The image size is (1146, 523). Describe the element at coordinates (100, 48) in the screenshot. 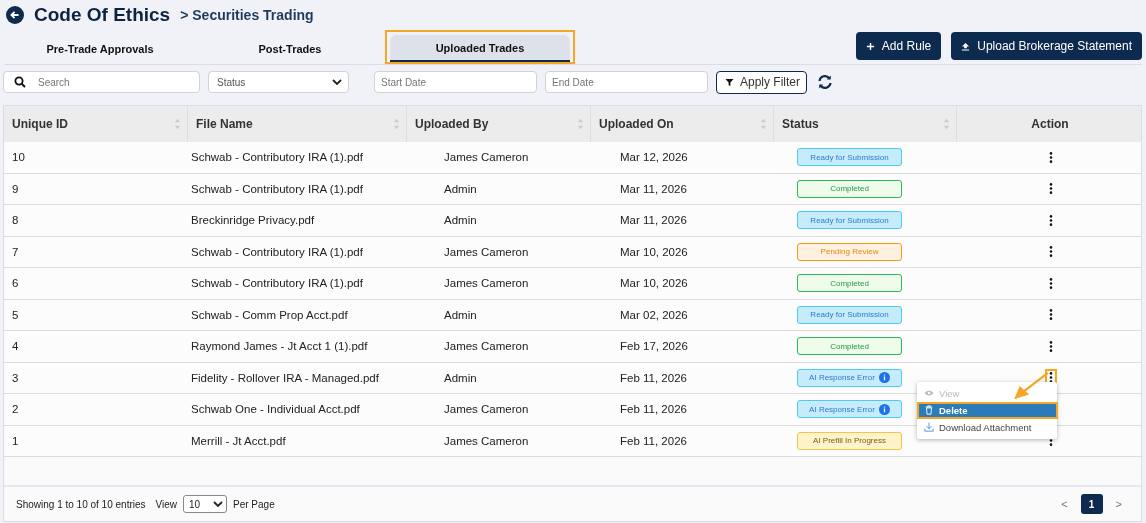

I see `tab: Pre-Trade Approvals` at that location.